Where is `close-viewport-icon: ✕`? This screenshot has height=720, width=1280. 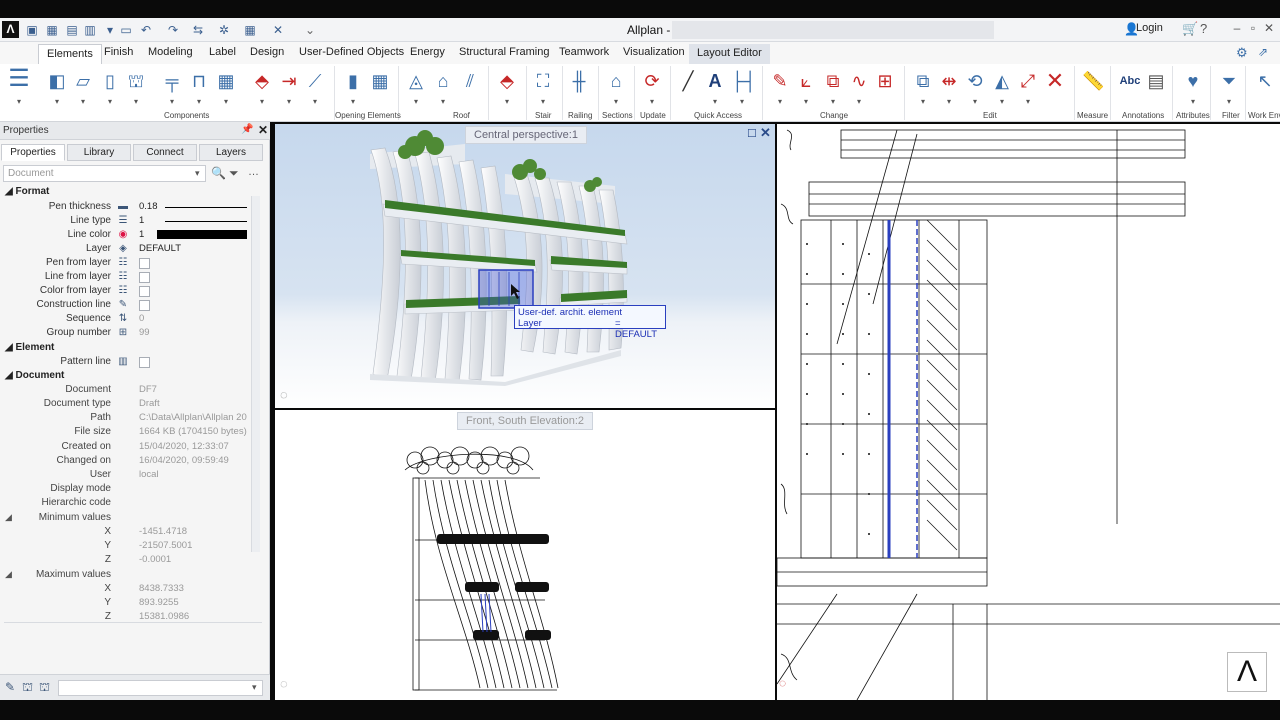
close-viewport-icon: ✕ is located at coordinates (765, 133).